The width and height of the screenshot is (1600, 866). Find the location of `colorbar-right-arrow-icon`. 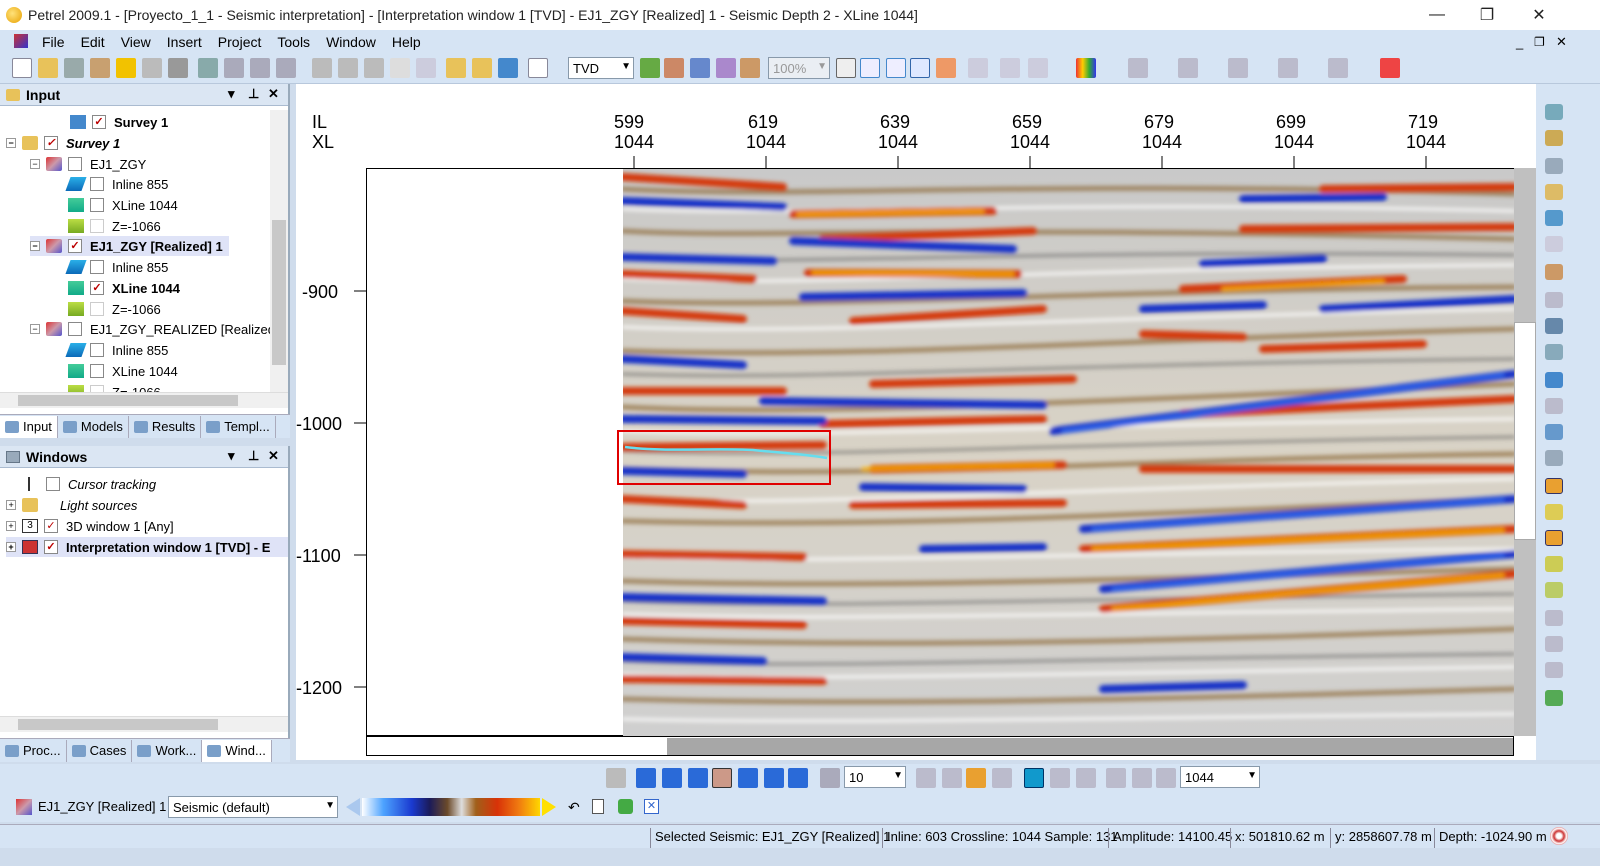

colorbar-right-arrow-icon is located at coordinates (549, 807).